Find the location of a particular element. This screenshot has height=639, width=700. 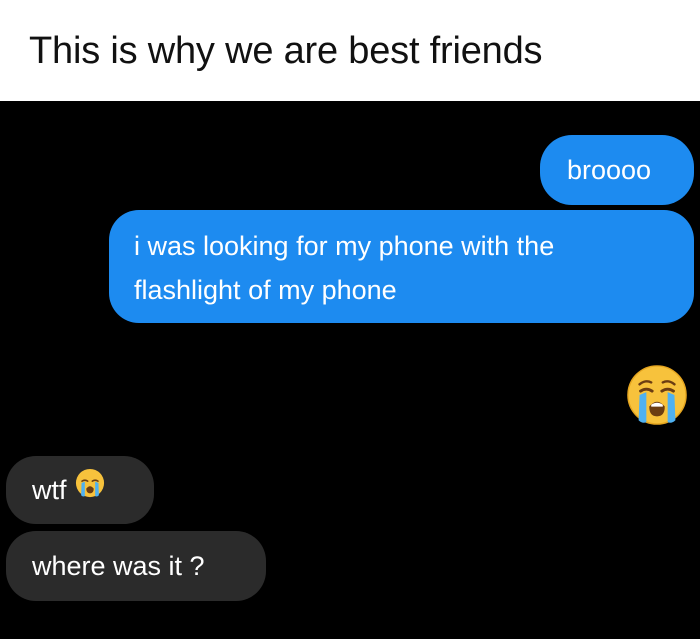

message-bubble-received: where was it ? is located at coordinates (136, 566).